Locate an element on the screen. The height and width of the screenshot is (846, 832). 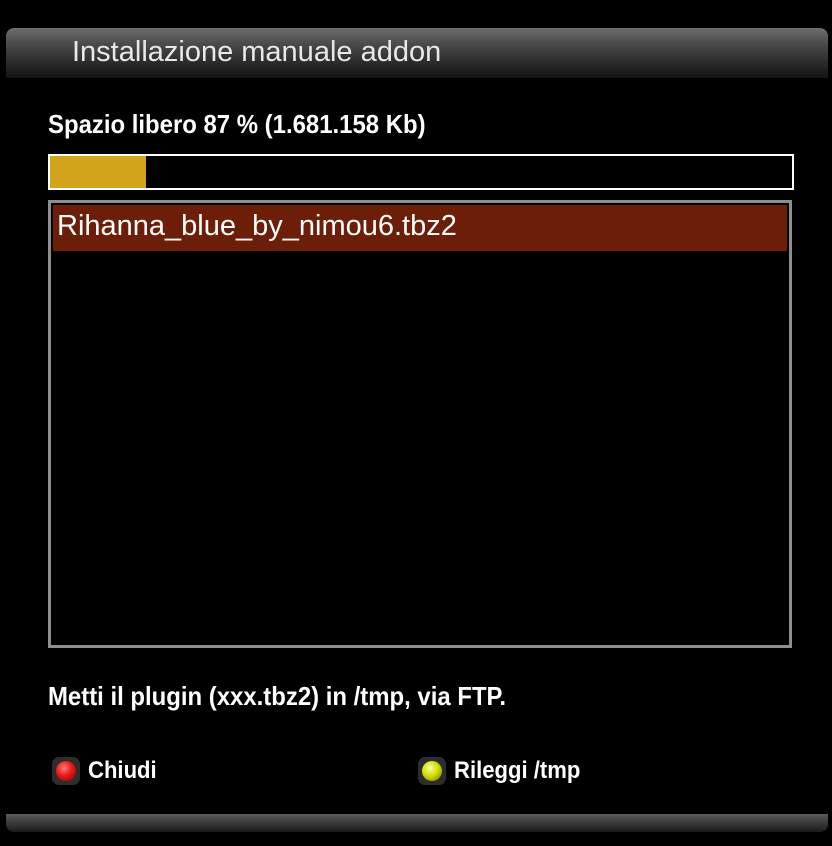
list-item-selected: Rihanna_blue_by_nimou6.tbz2 is located at coordinates (420, 228).